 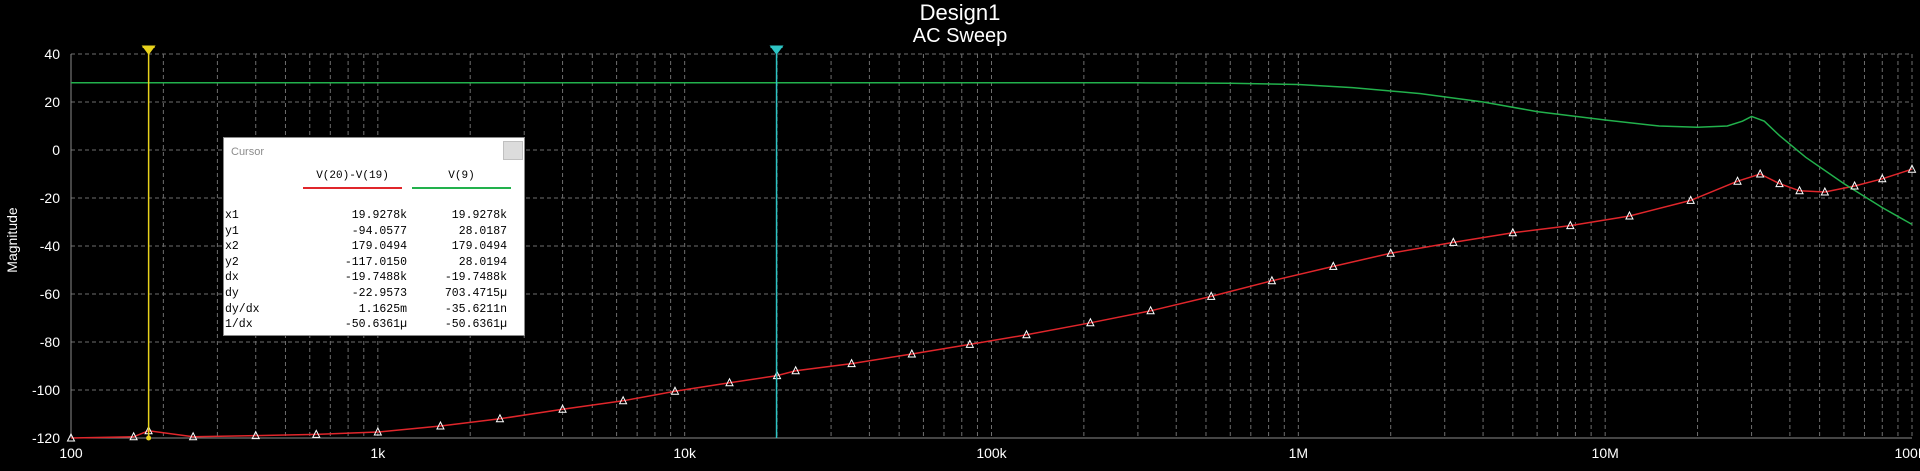 I want to click on cursor-column-header: V(20)-V(19), so click(x=352, y=176).